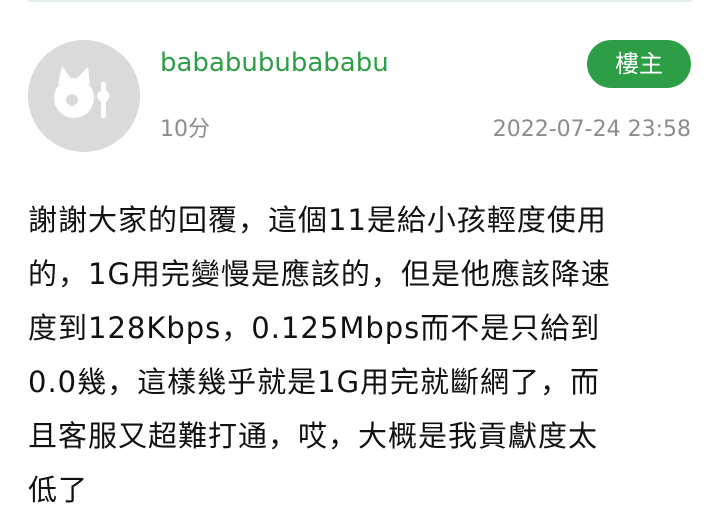 The image size is (720, 518). Describe the element at coordinates (274, 63) in the screenshot. I see `username-link: bababububababu` at that location.